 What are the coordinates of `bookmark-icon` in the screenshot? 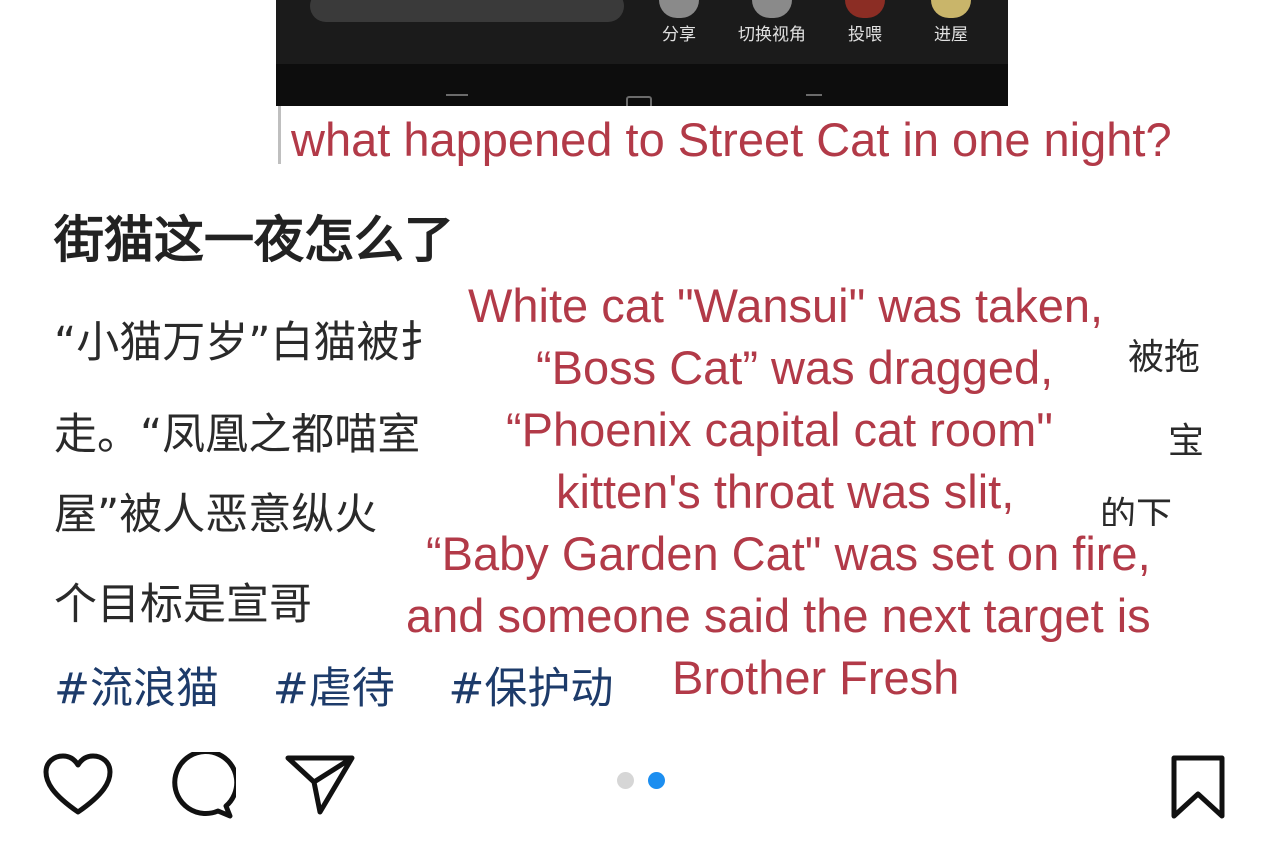 It's located at (1198, 790).